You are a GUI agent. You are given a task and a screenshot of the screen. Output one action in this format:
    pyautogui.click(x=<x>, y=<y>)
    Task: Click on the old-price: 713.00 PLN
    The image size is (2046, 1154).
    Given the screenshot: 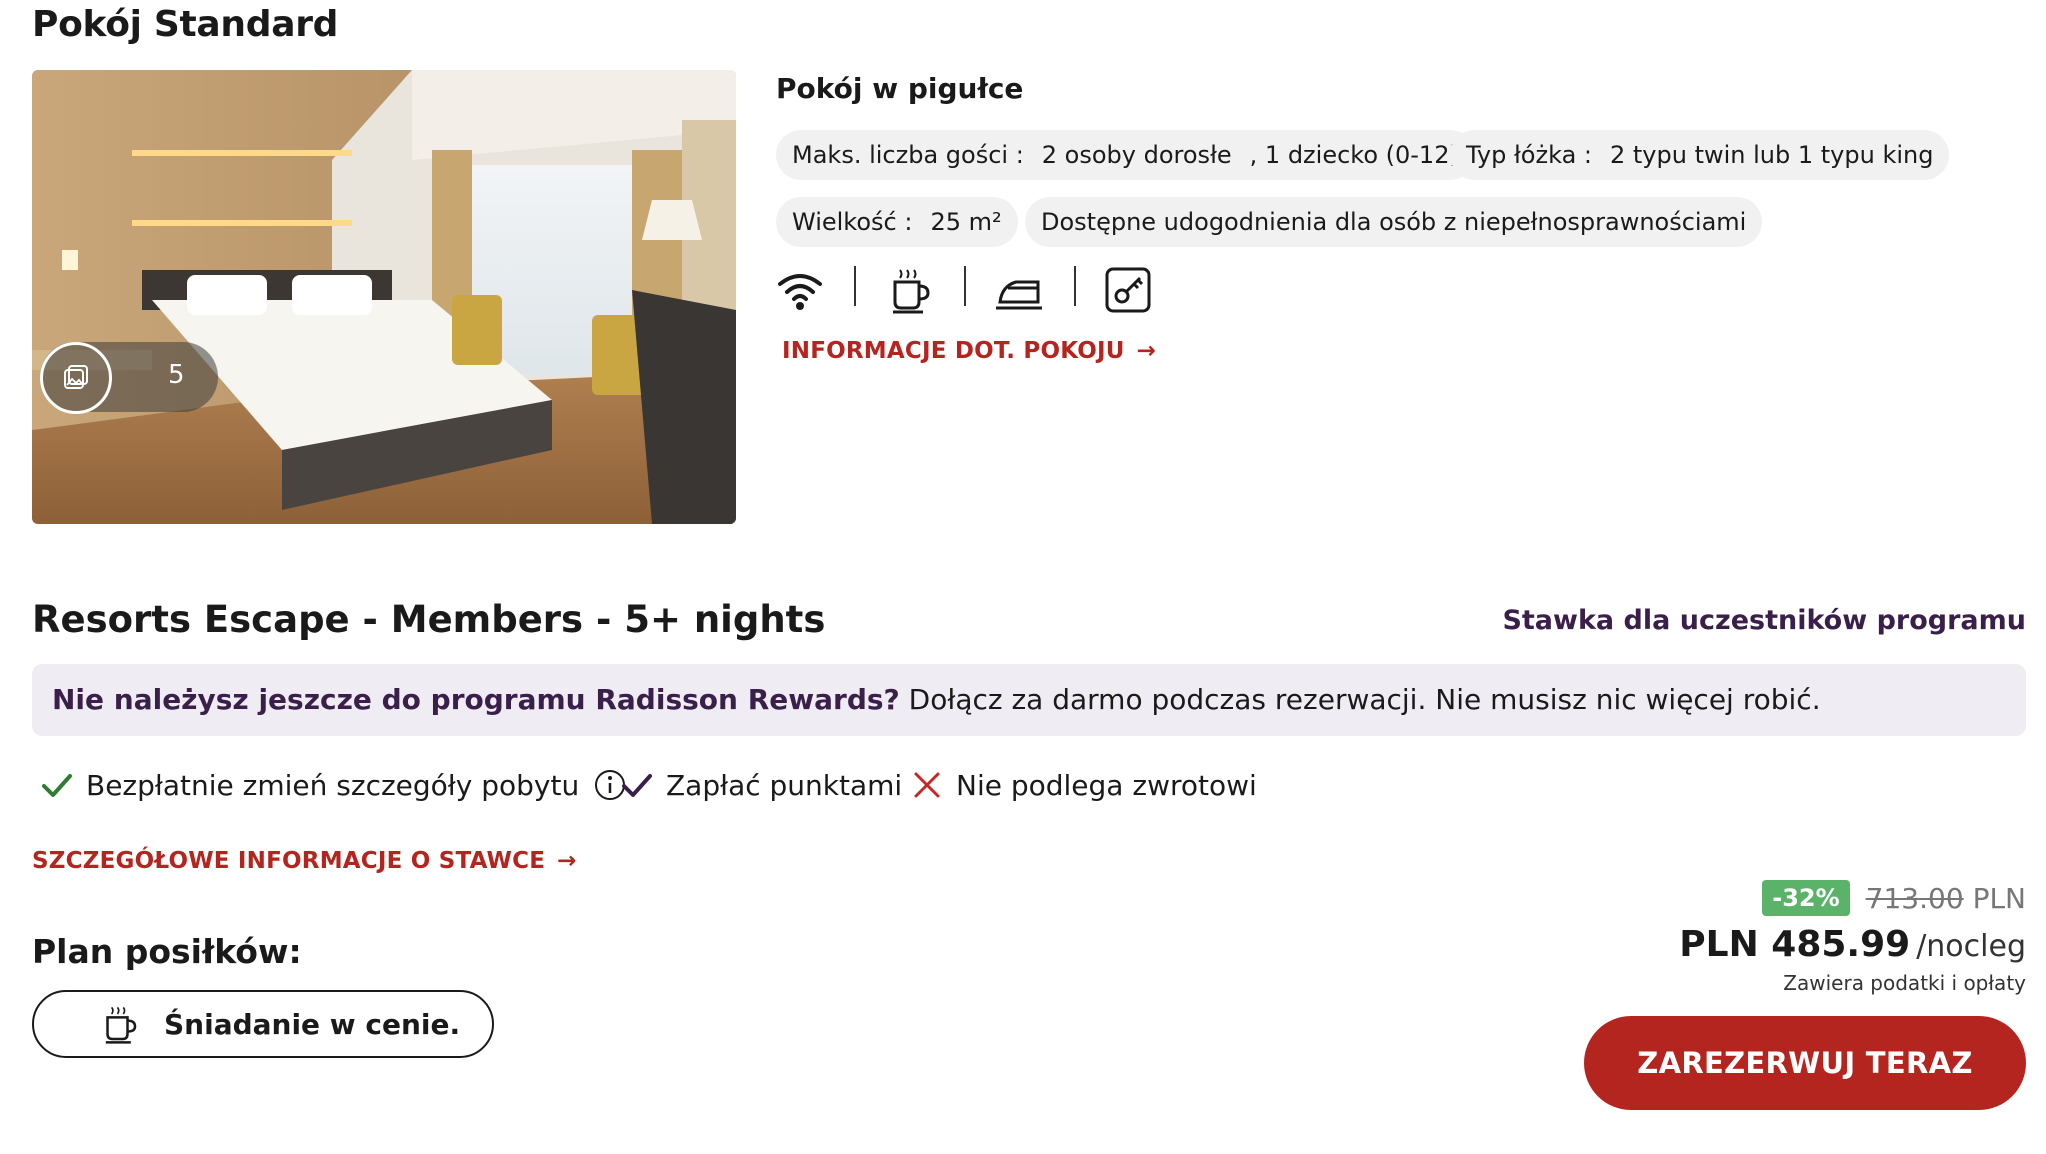 What is the action you would take?
    pyautogui.click(x=1946, y=898)
    